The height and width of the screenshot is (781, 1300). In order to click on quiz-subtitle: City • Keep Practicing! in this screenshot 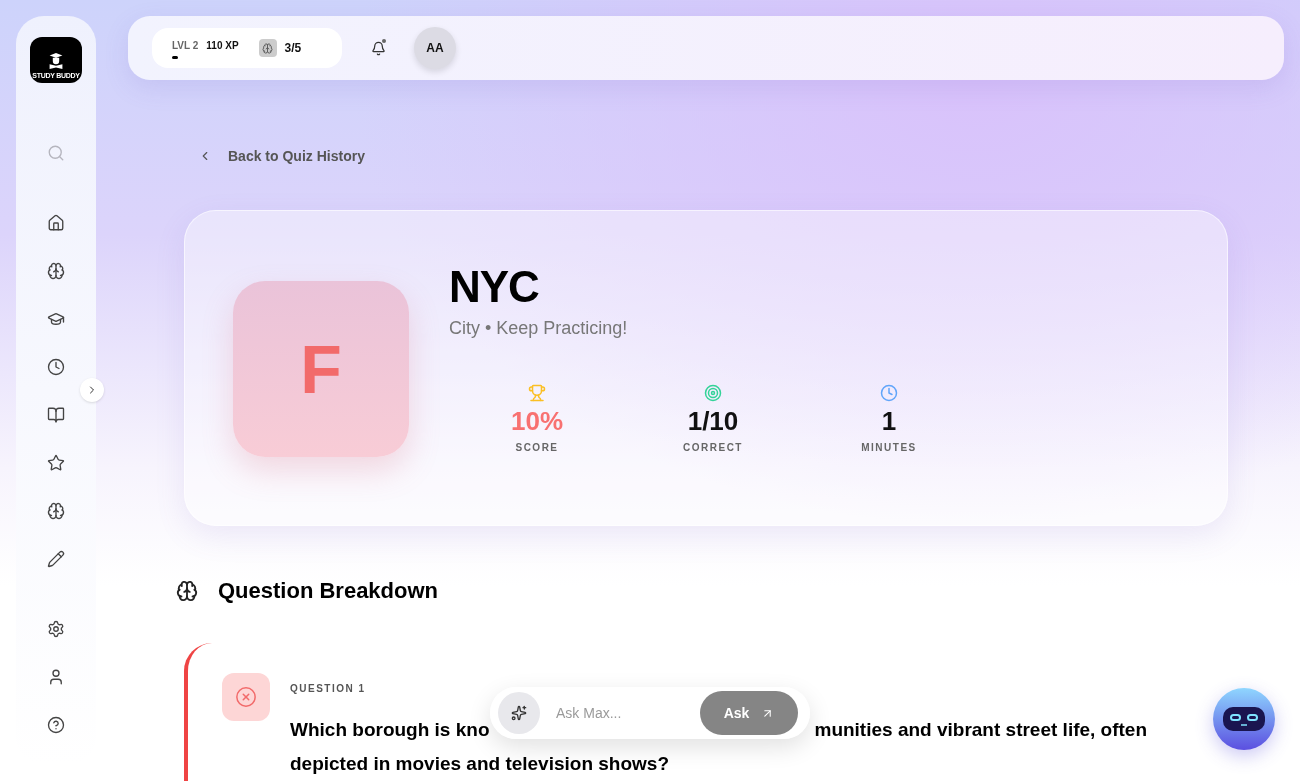, I will do `click(539, 328)`.